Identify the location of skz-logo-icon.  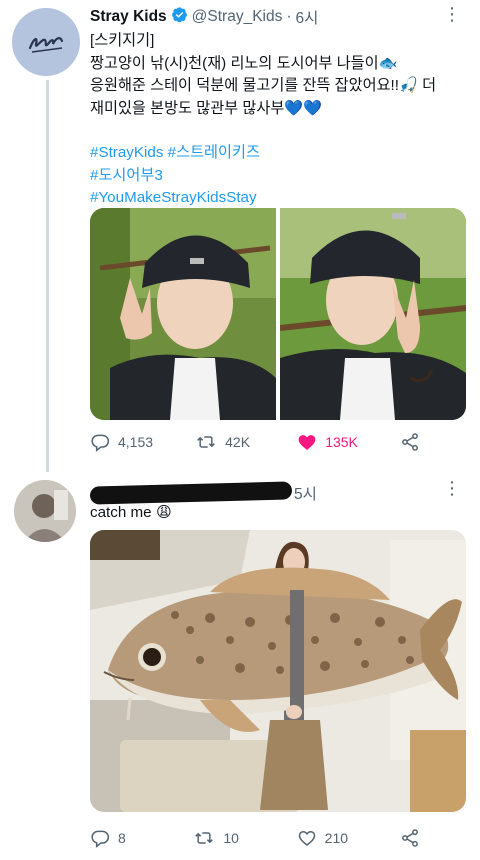
(46, 45).